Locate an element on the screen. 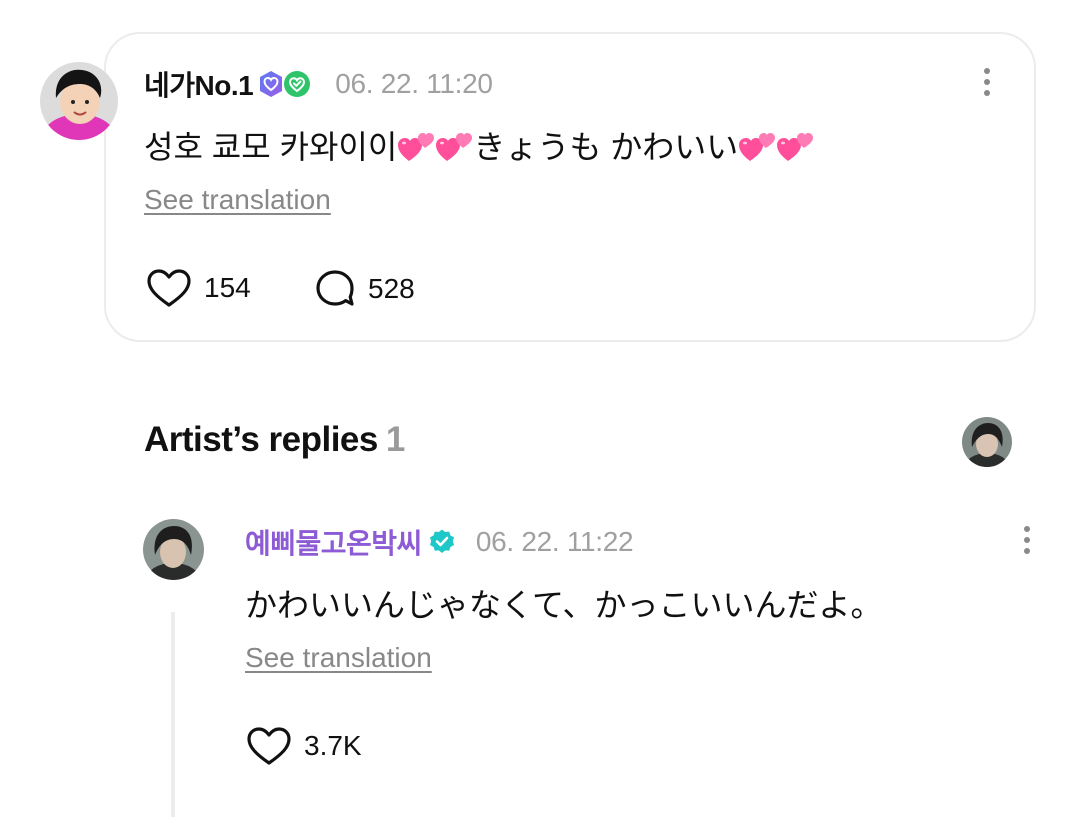  fan-comment-text: 성호 쿄모 카와이이 きょうも かわいい is located at coordinates (479, 145).